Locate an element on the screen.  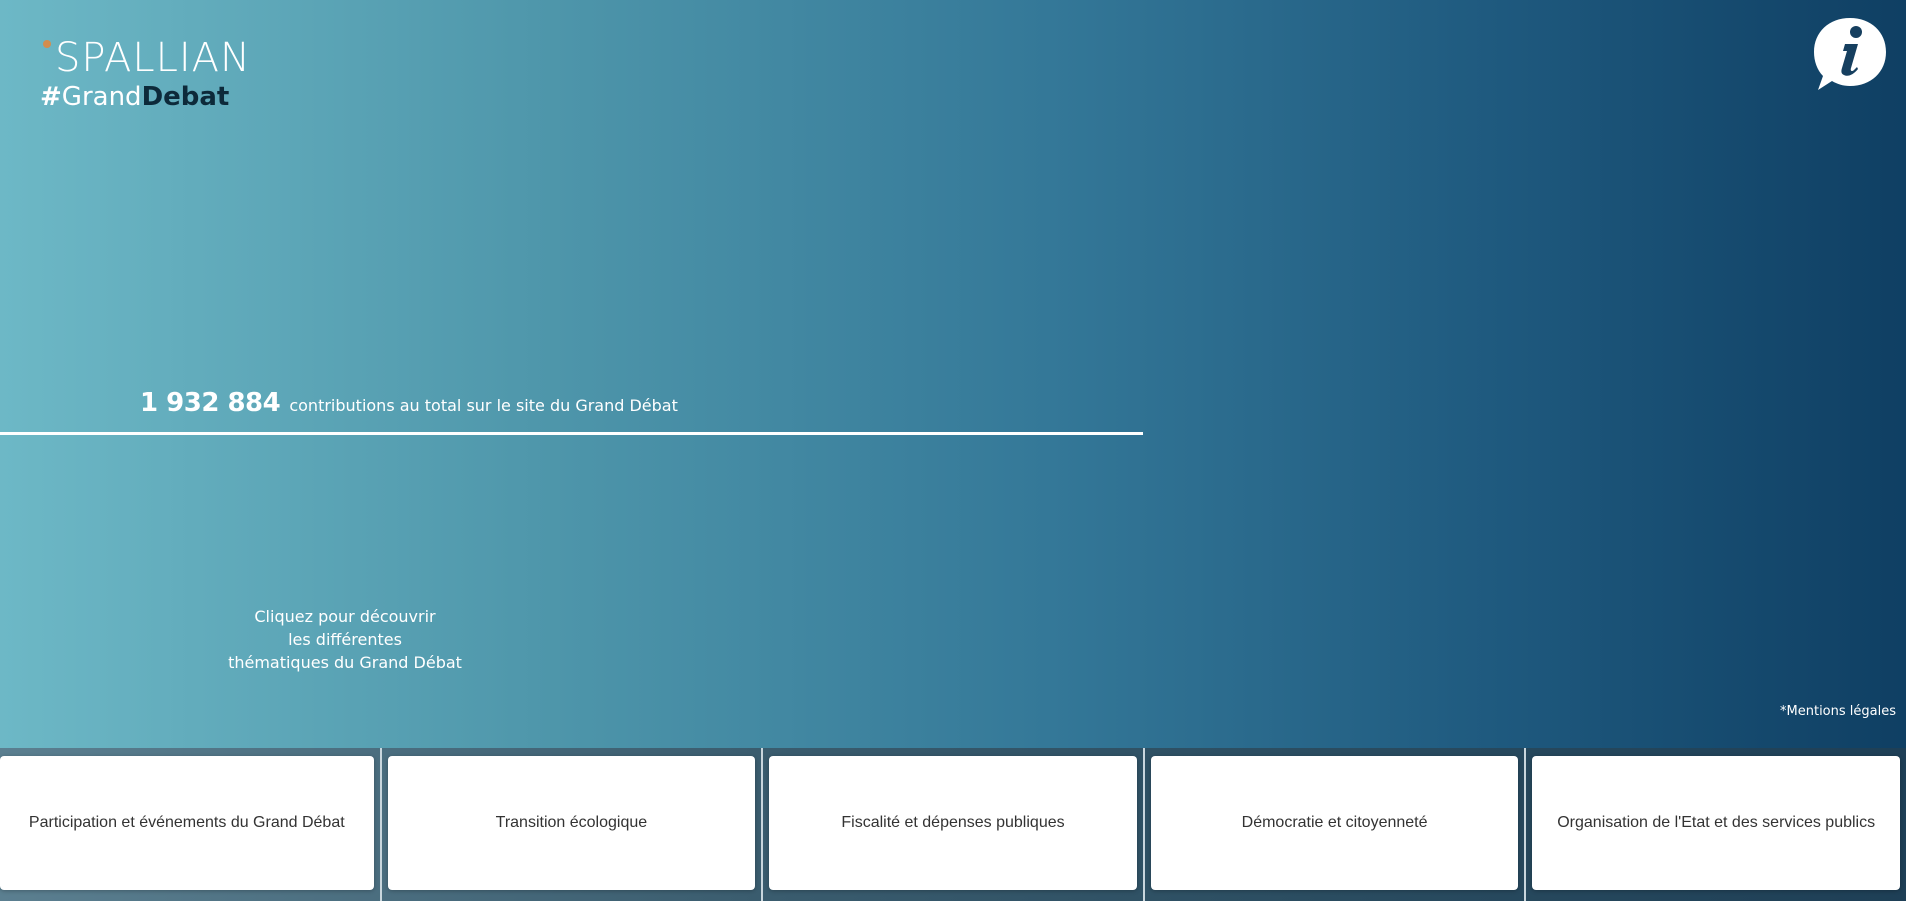
logo-accent-dot is located at coordinates (47, 44).